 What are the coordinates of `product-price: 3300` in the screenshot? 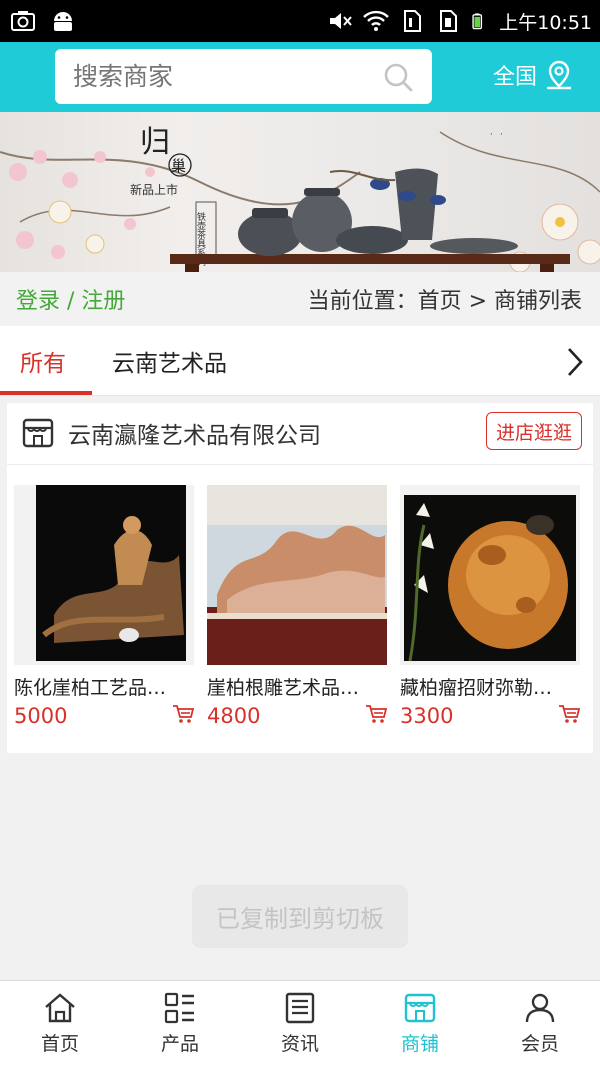 It's located at (427, 716).